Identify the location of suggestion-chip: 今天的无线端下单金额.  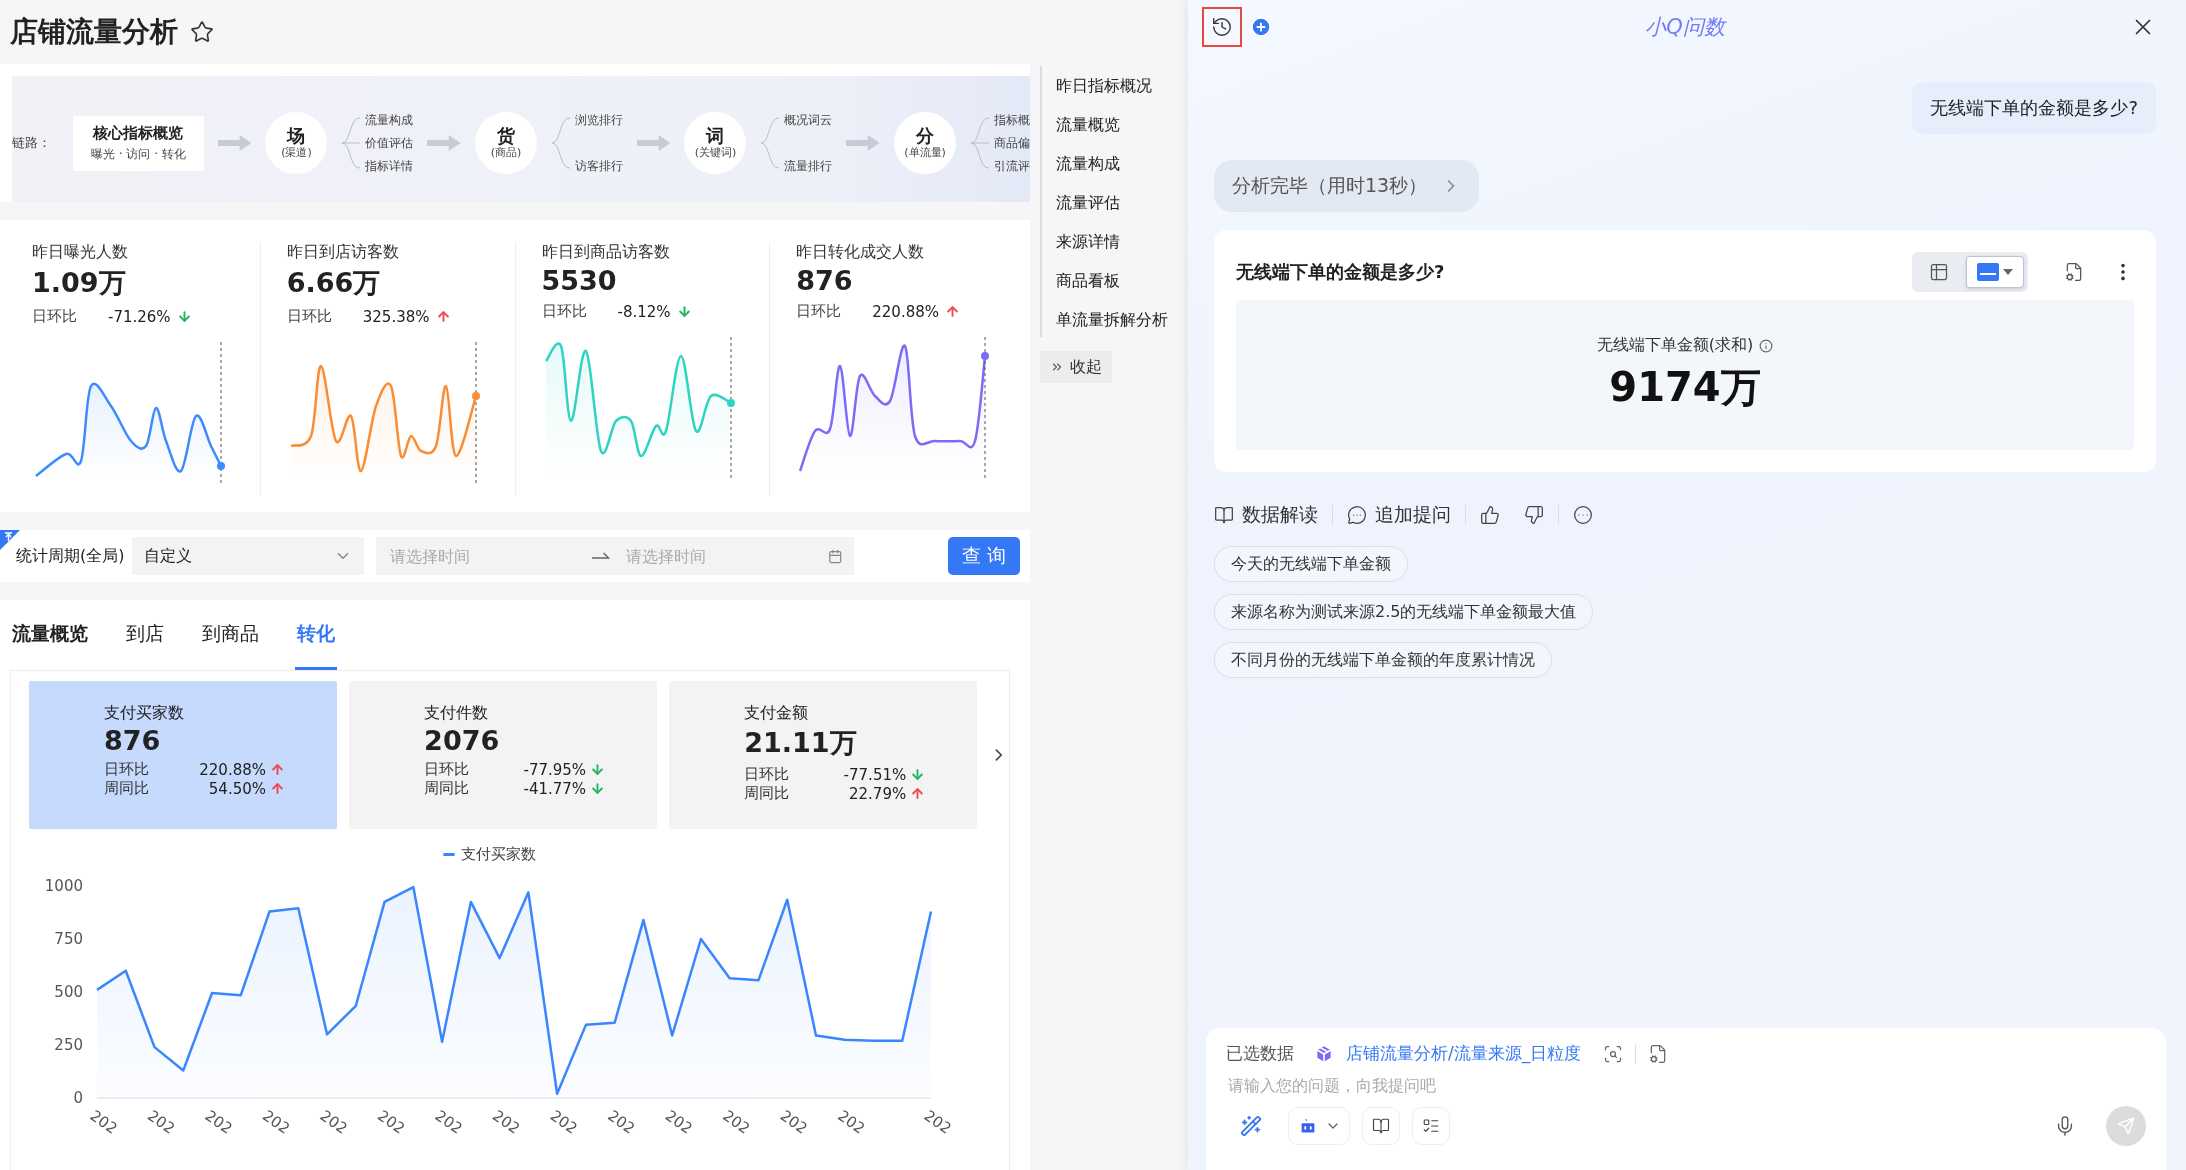
(1311, 564).